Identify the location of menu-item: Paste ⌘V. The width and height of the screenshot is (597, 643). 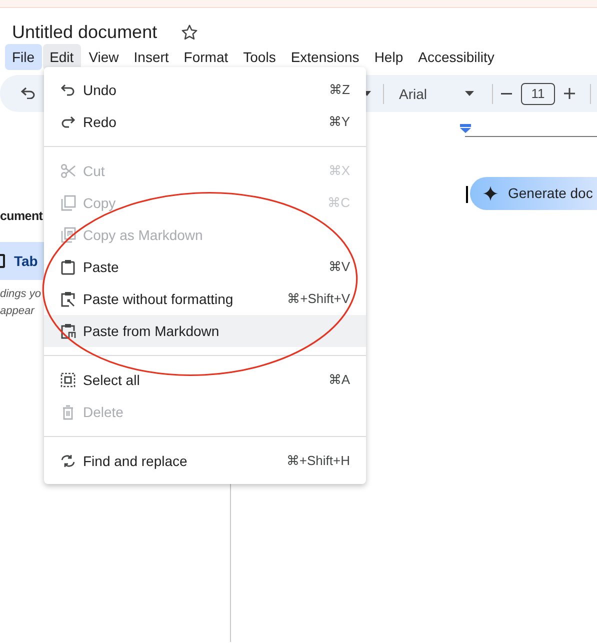
(205, 267).